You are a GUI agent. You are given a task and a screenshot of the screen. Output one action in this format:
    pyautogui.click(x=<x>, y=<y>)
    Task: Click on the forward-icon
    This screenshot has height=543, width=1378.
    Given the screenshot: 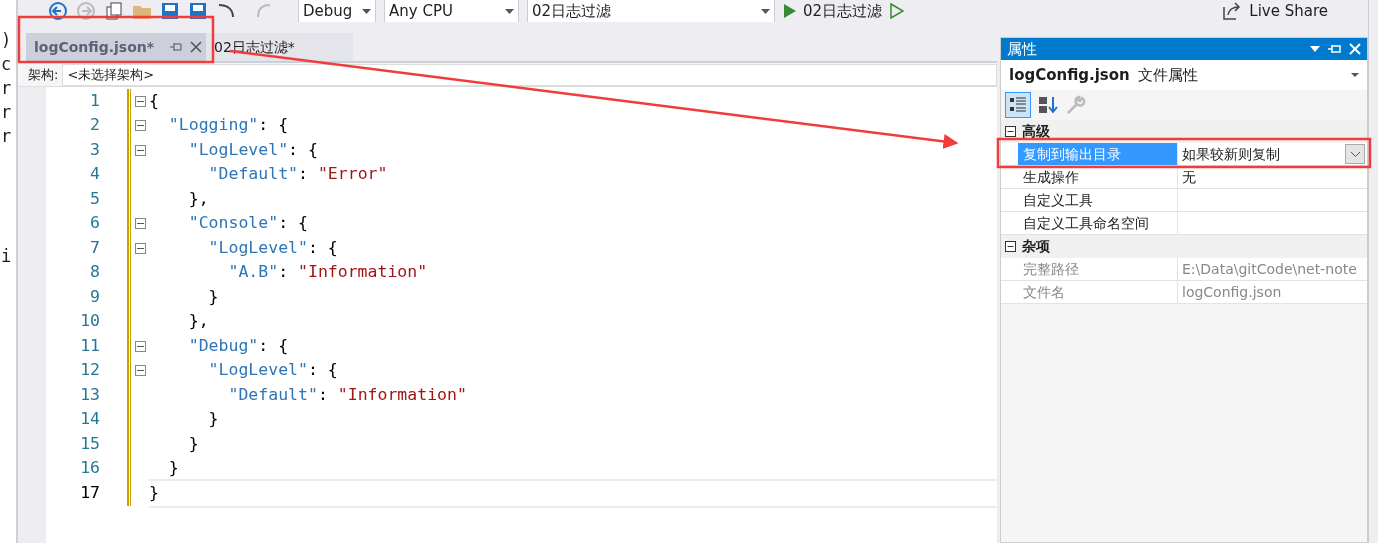 What is the action you would take?
    pyautogui.click(x=86, y=11)
    